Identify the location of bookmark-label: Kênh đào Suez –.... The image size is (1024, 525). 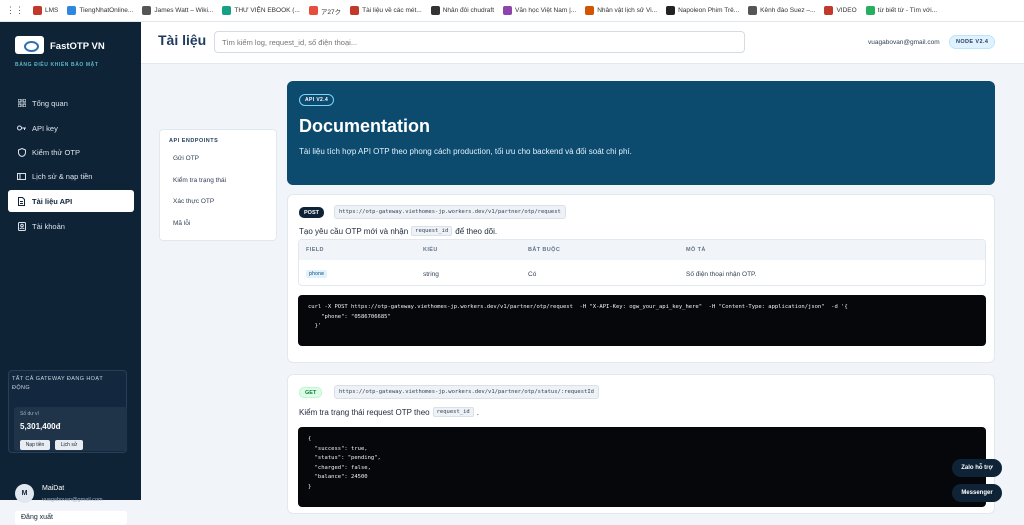
(788, 10).